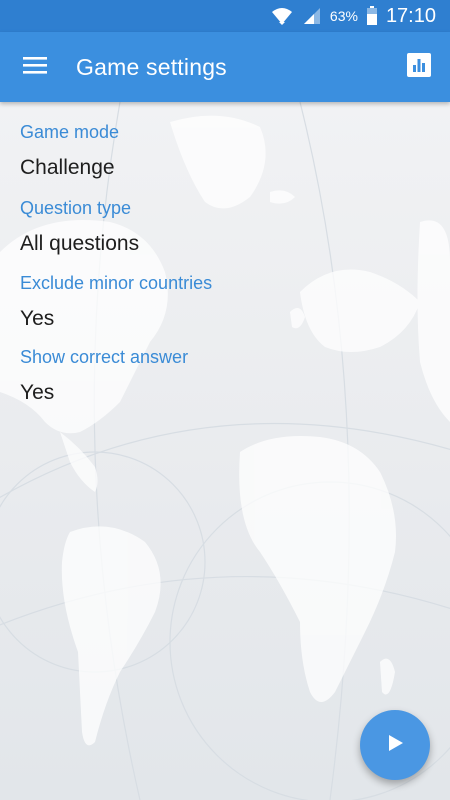 This screenshot has height=800, width=450. Describe the element at coordinates (410, 15) in the screenshot. I see `status-time: 17:10` at that location.